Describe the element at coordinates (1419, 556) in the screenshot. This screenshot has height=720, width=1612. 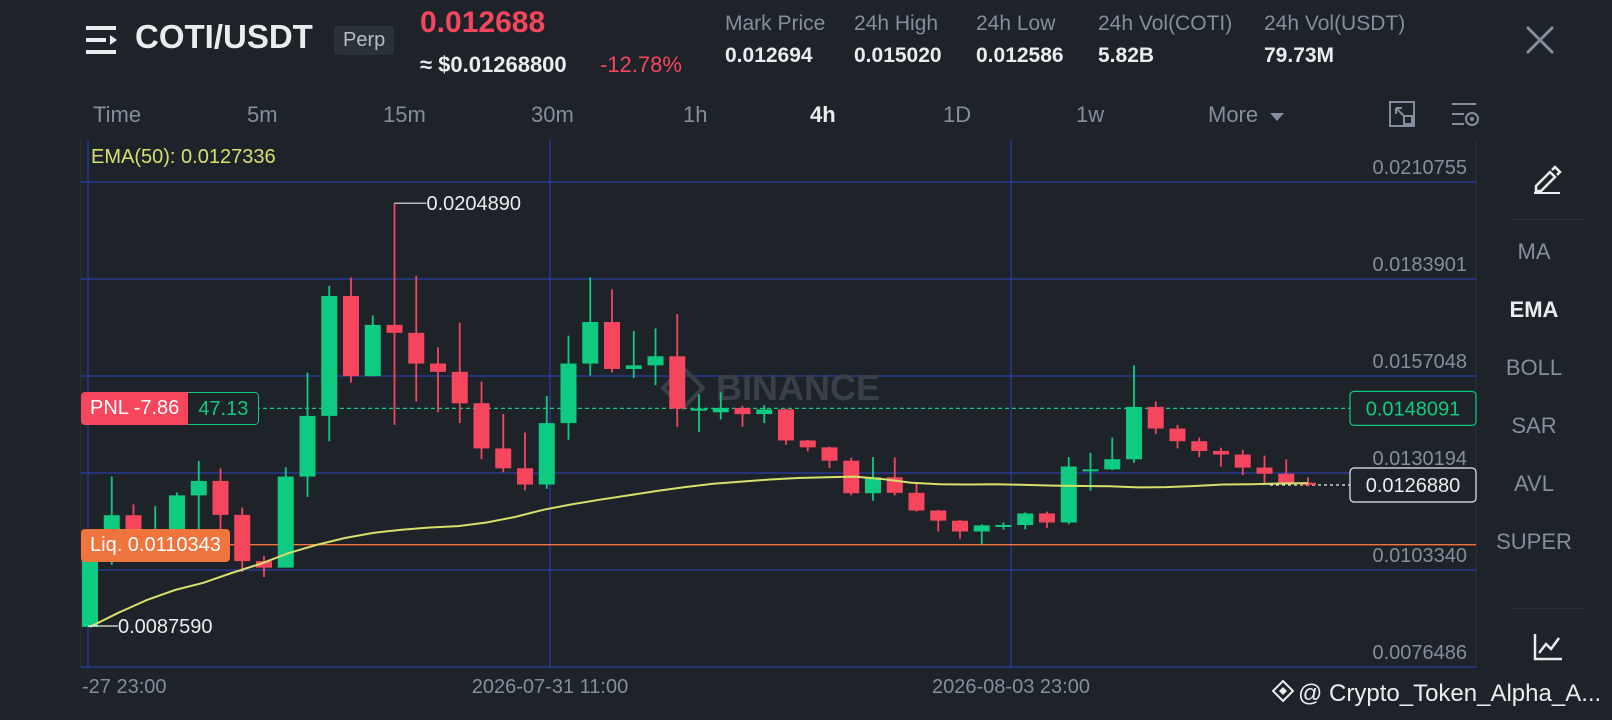
I see `y-tick-label: 0.0103340` at that location.